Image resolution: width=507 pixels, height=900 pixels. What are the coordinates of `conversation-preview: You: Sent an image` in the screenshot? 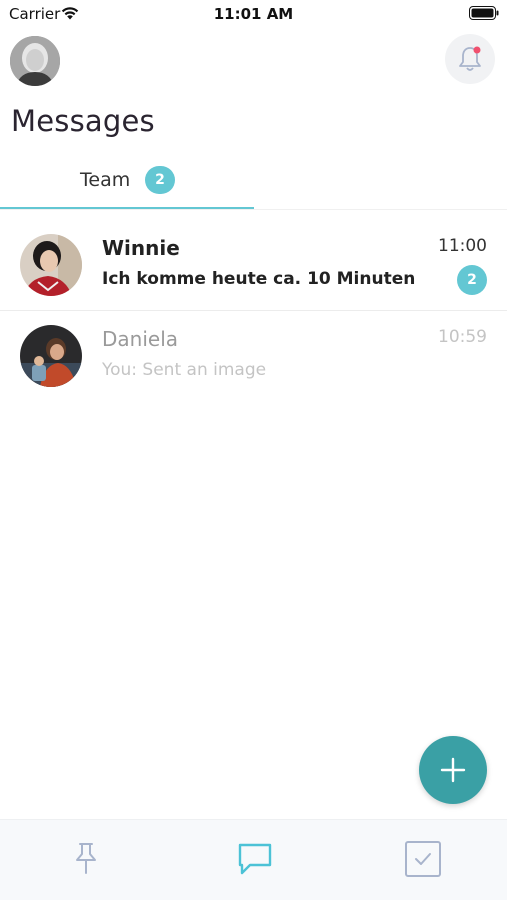 It's located at (184, 370).